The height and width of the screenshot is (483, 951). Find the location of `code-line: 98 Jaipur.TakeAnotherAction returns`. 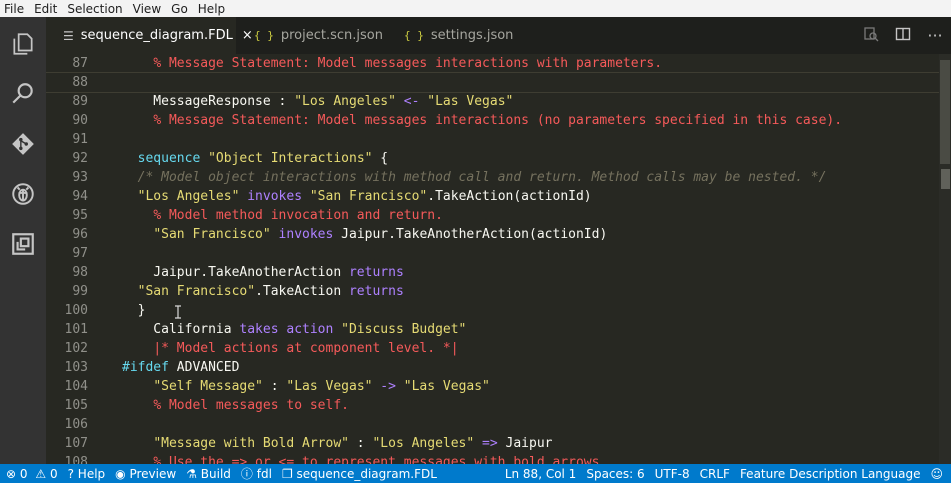

code-line: 98 Jaipur.TakeAnotherAction returns is located at coordinates (493, 272).